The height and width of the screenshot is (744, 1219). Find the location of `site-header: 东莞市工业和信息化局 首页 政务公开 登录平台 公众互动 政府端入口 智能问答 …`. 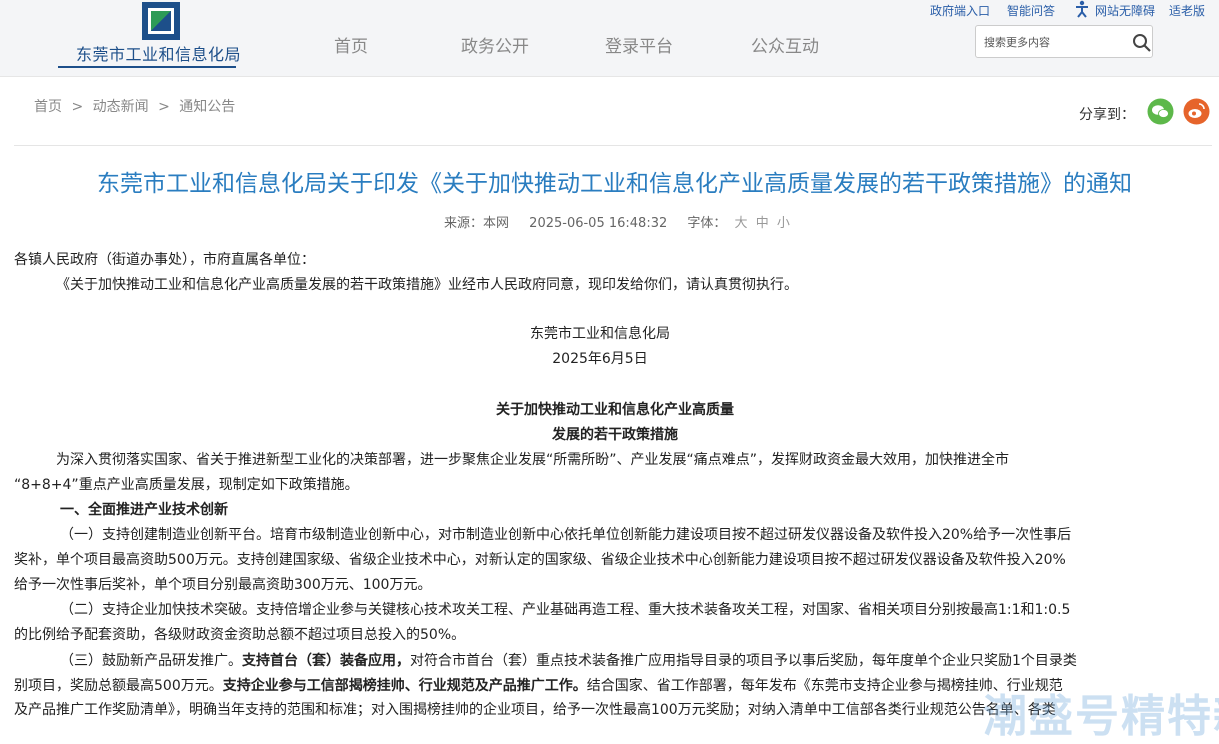

site-header: 东莞市工业和信息化局 首页 政务公开 登录平台 公众互动 政府端入口 智能问答 … is located at coordinates (609, 38).